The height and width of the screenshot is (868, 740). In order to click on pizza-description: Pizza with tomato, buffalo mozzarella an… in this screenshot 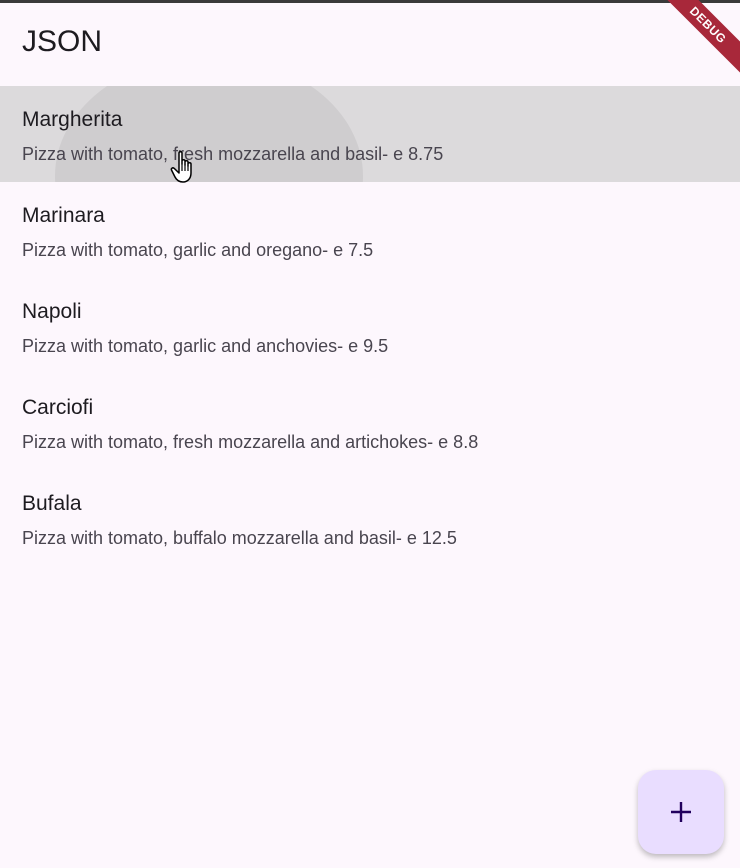, I will do `click(239, 538)`.